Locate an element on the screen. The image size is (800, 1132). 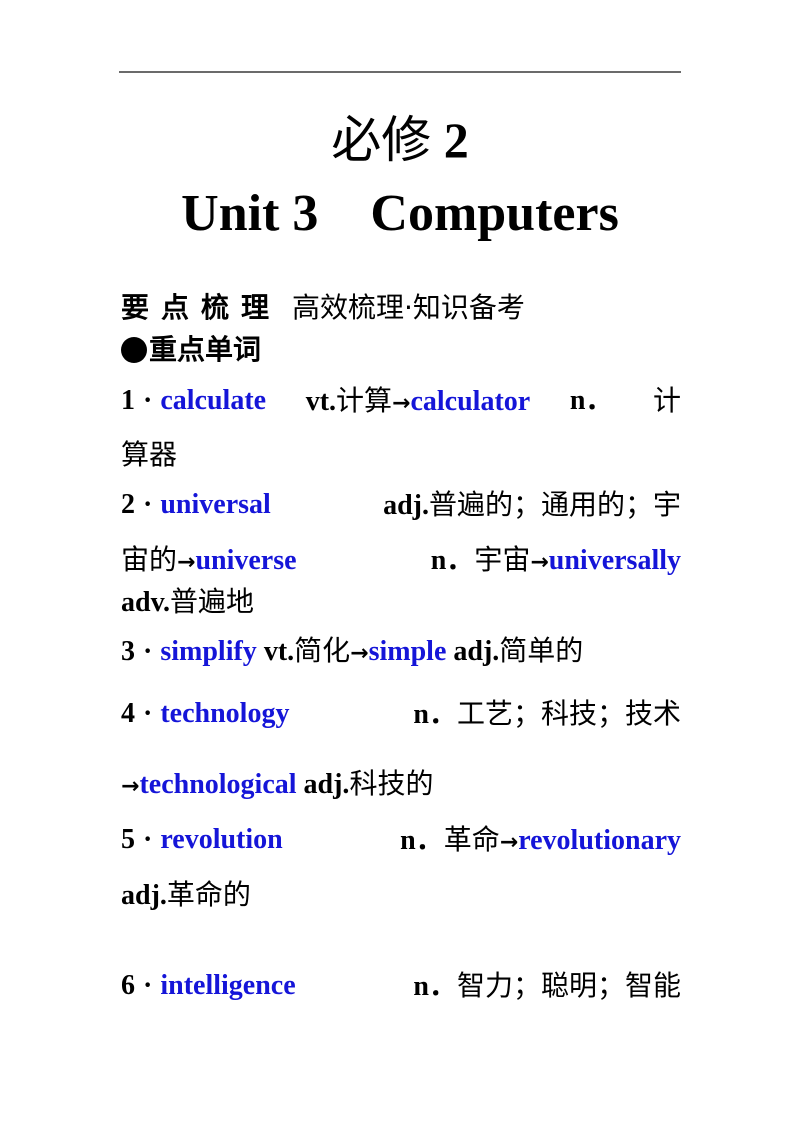
list-item-continued: 算器 is located at coordinates (149, 455).